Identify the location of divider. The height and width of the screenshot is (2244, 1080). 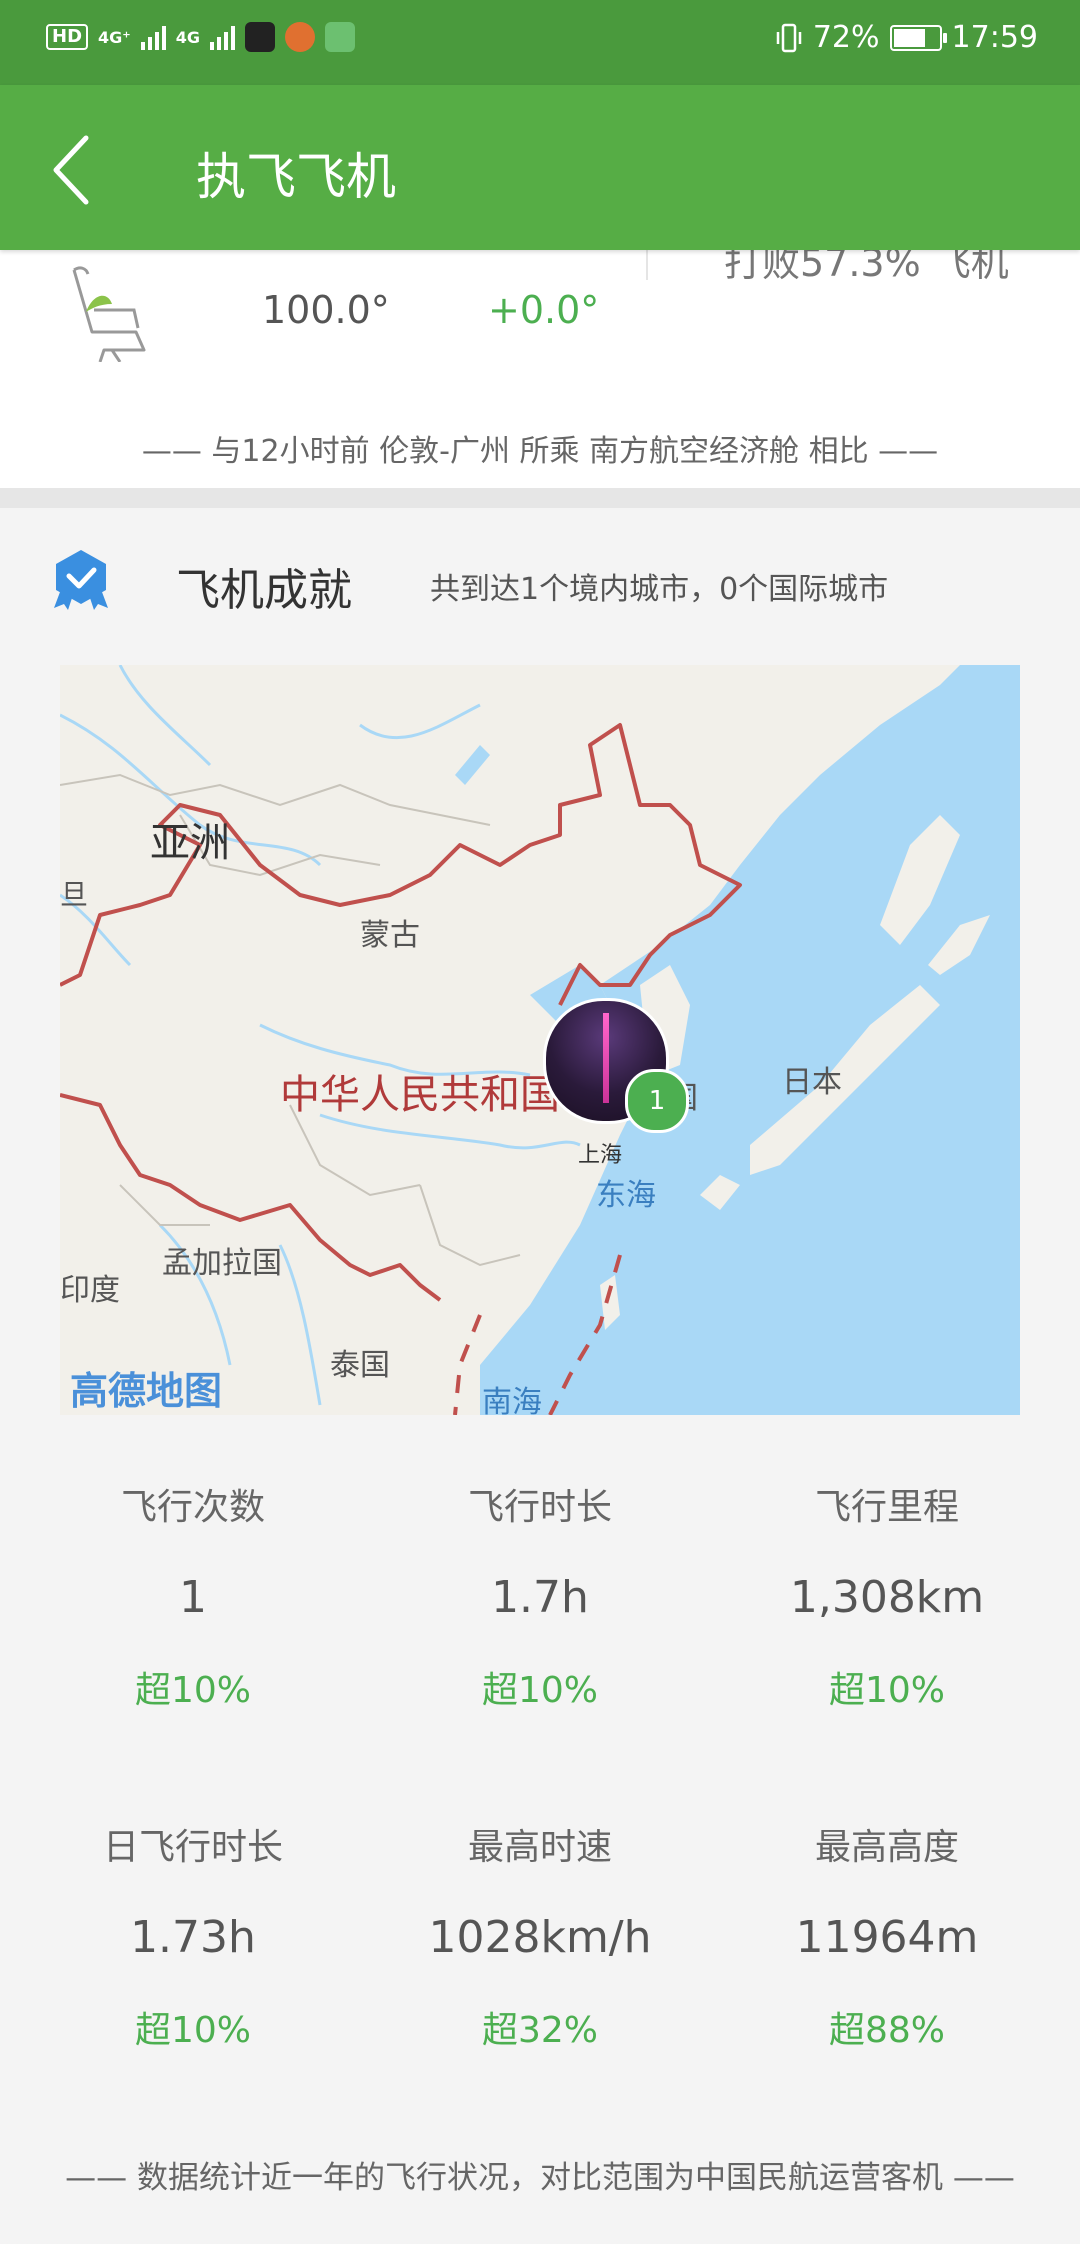
(647, 265).